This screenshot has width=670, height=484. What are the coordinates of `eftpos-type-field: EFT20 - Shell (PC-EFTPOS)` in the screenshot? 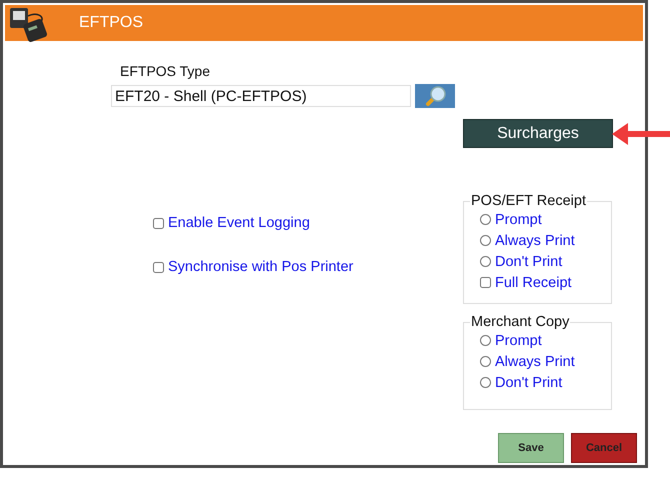 It's located at (261, 96).